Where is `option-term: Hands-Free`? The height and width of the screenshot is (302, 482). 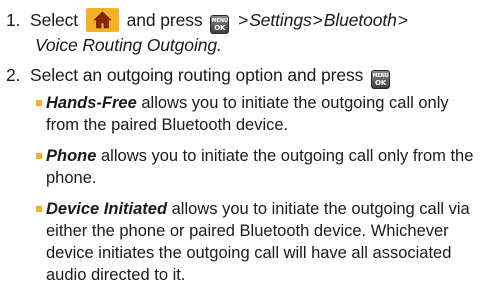
option-term: Hands-Free is located at coordinates (91, 103).